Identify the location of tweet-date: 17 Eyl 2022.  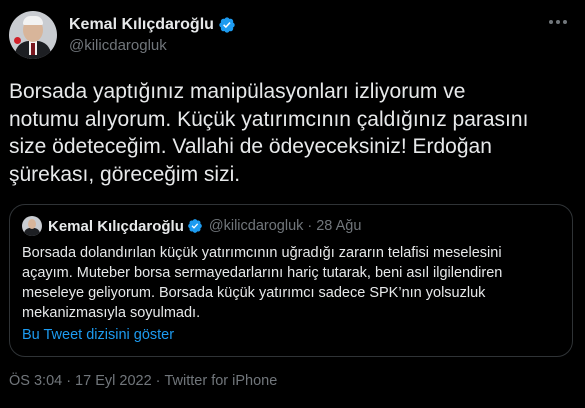
(113, 381).